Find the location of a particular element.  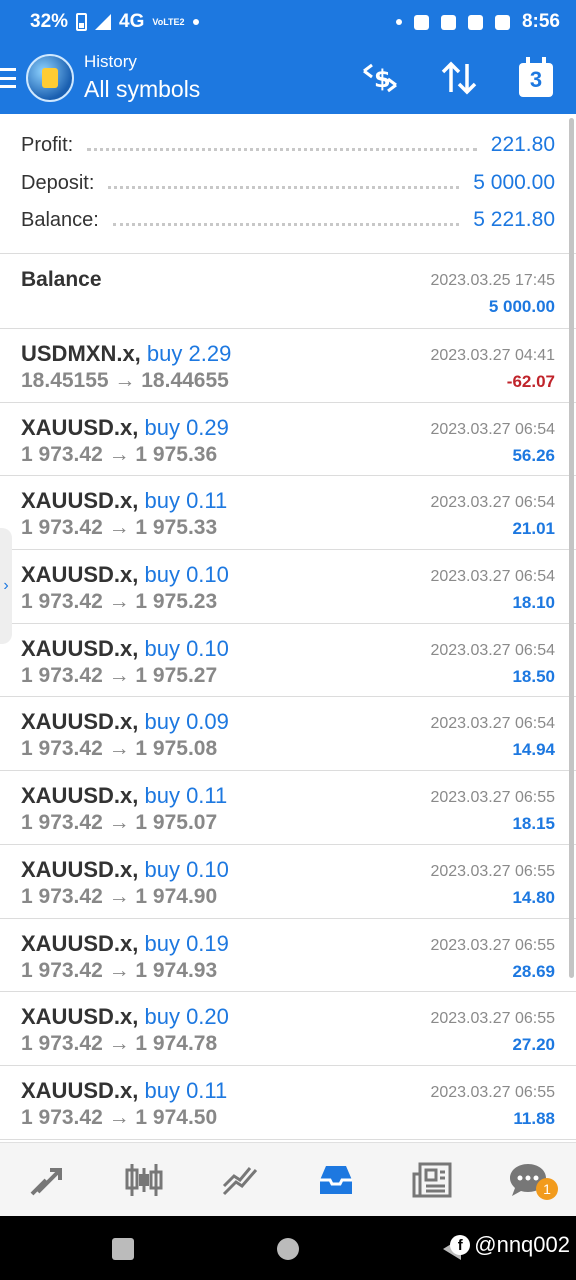

news-icon is located at coordinates (432, 1179).